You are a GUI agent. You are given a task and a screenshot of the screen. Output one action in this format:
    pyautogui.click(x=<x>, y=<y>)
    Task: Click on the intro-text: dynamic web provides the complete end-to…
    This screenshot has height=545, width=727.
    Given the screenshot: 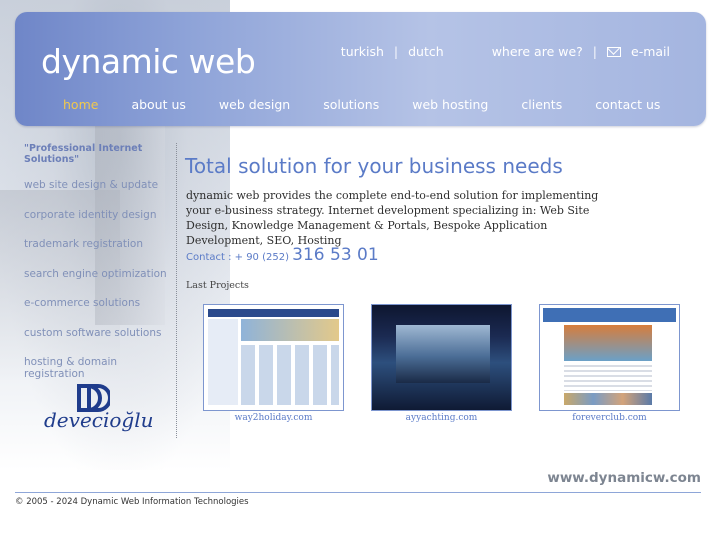 What is the action you would take?
    pyautogui.click(x=392, y=218)
    